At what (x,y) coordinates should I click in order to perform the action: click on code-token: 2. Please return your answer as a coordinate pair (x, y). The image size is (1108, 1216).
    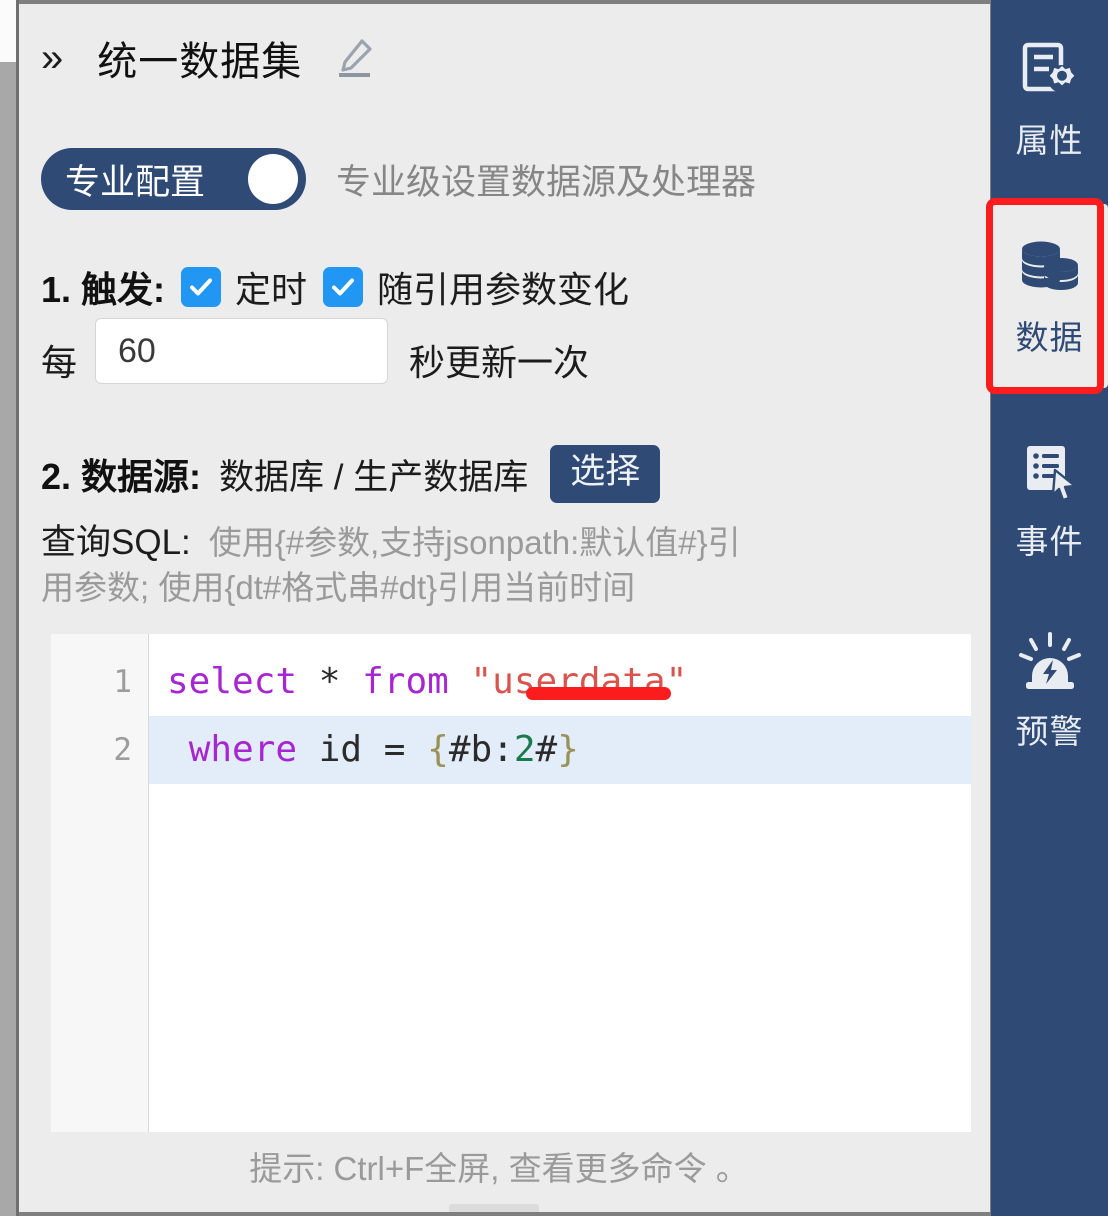
    Looking at the image, I should click on (524, 749).